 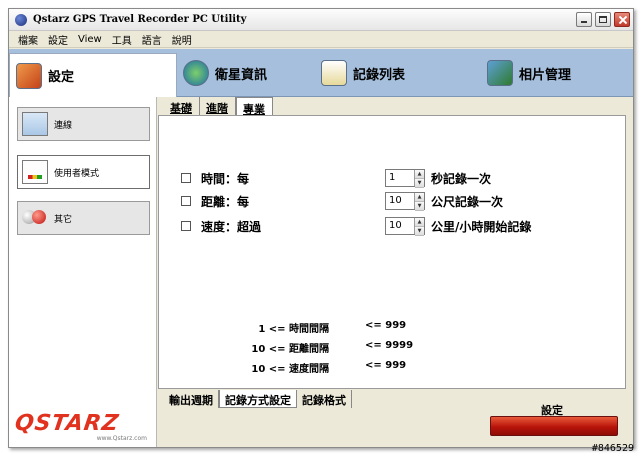 What do you see at coordinates (324, 399) in the screenshot?
I see `tab-log-format: 記錄格式` at bounding box center [324, 399].